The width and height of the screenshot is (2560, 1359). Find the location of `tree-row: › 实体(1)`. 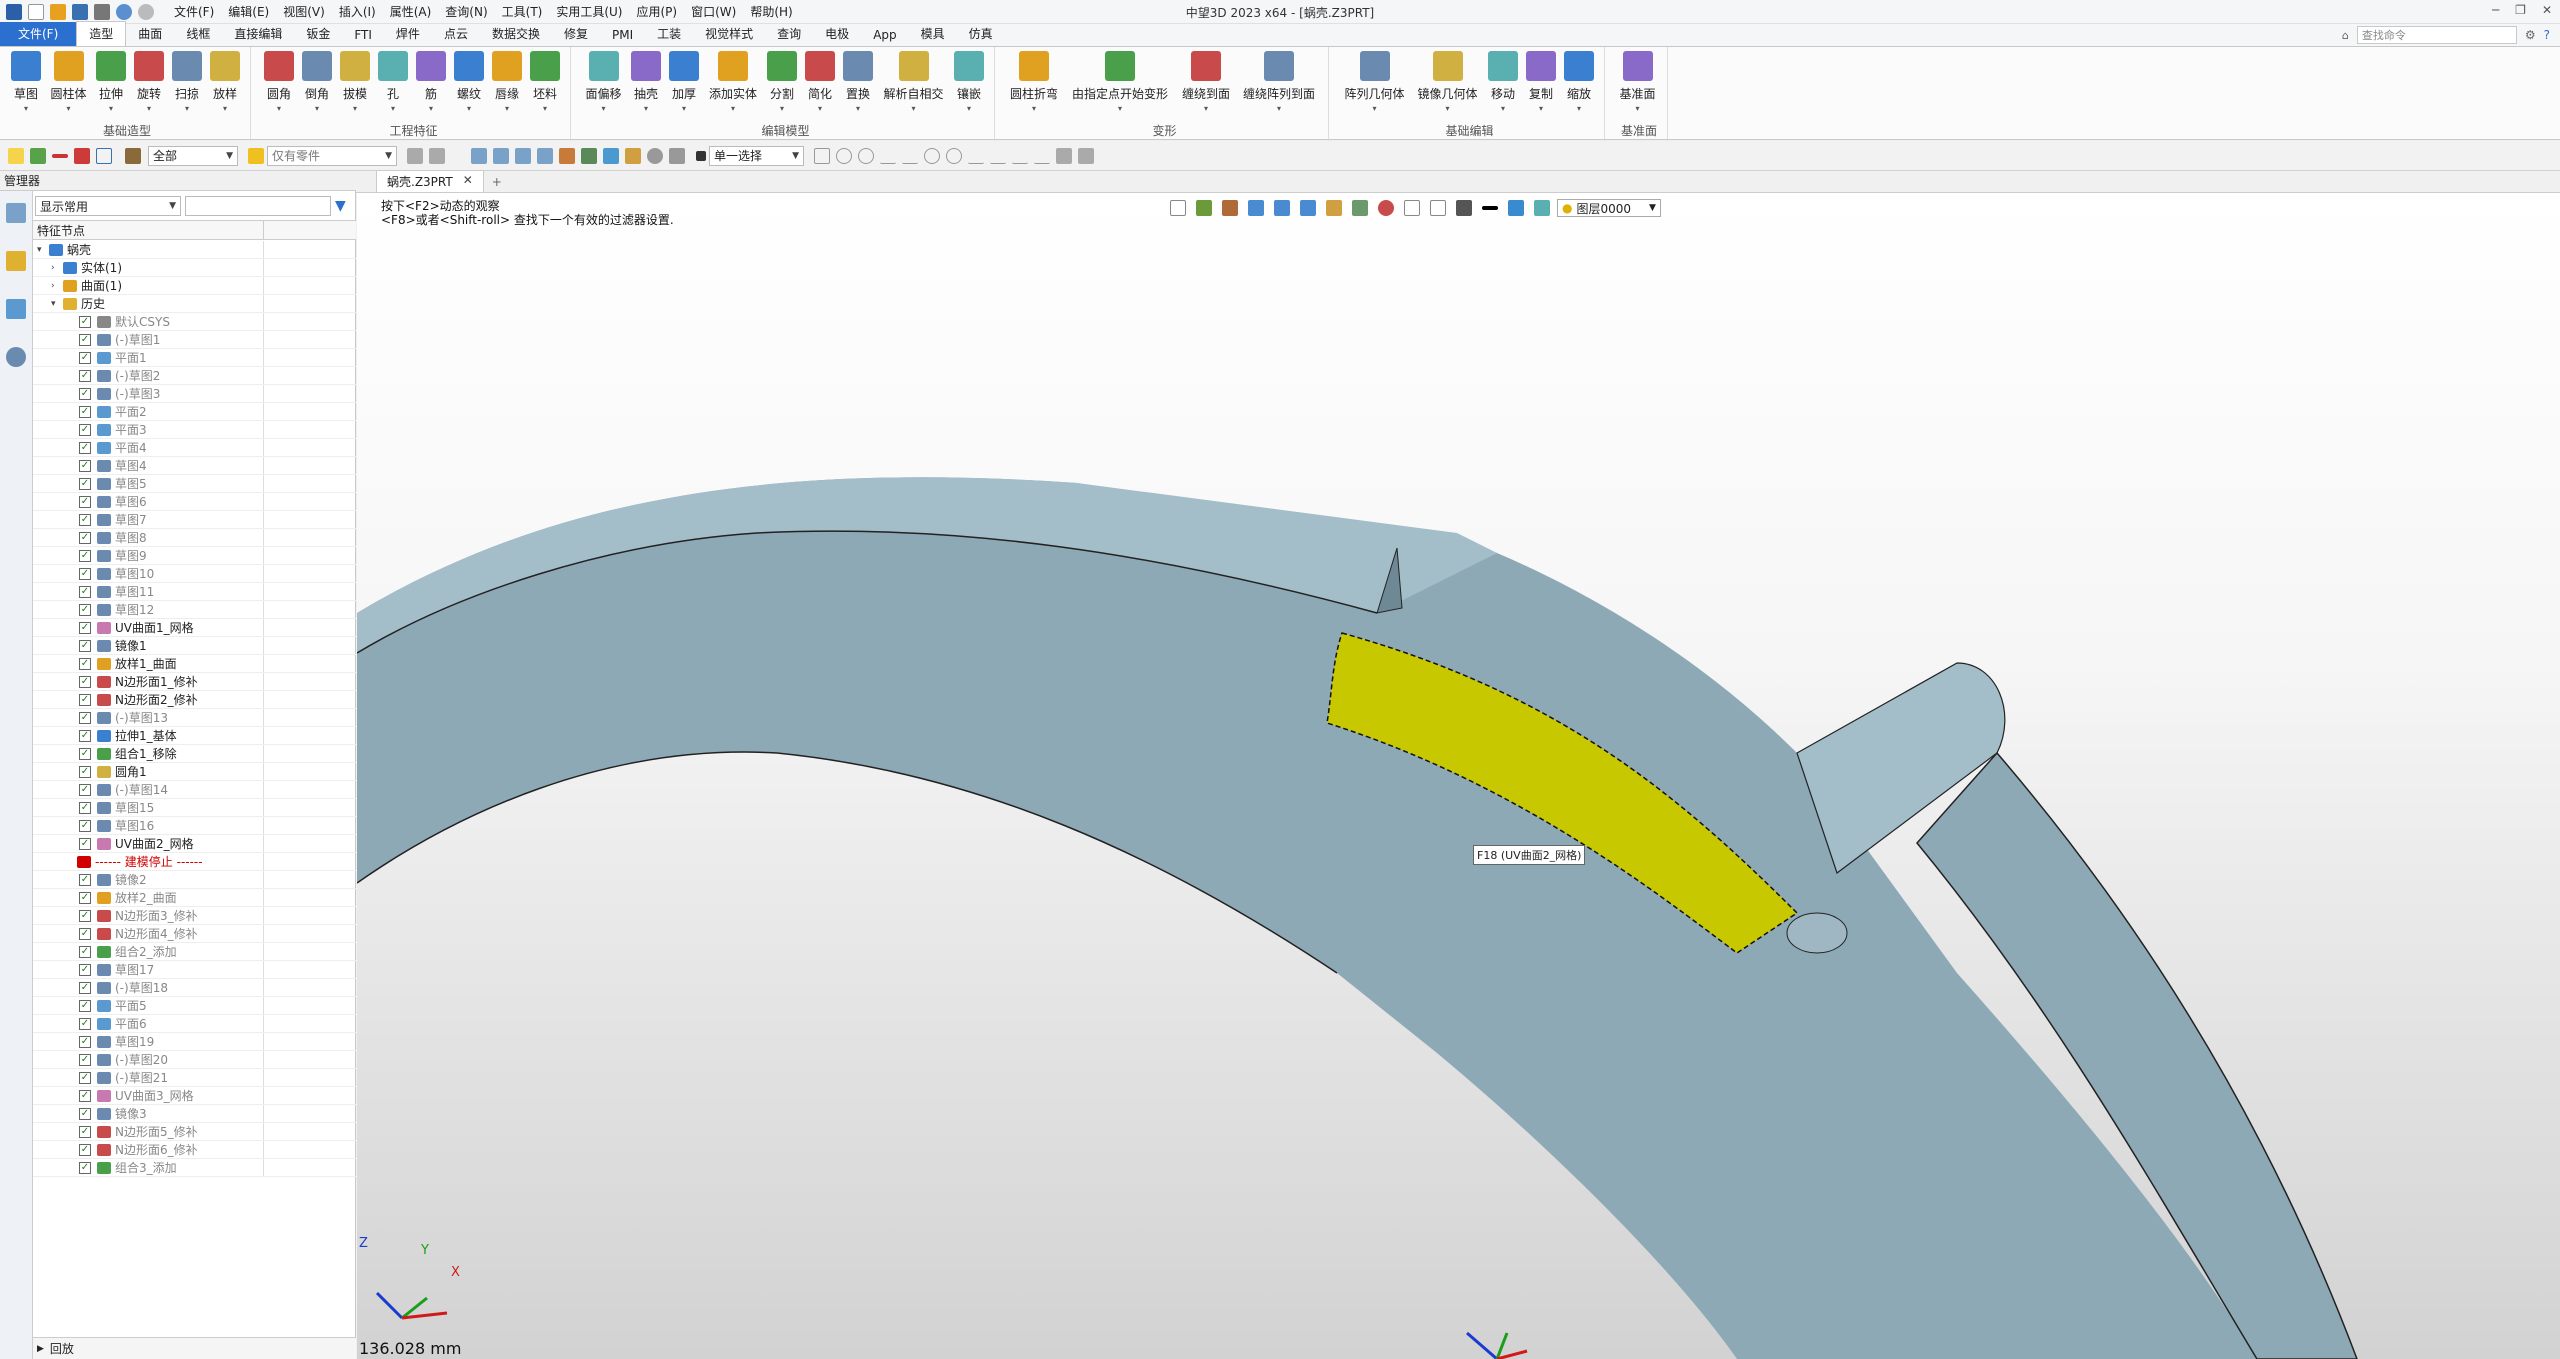

tree-row: › 实体(1) is located at coordinates (194, 268).